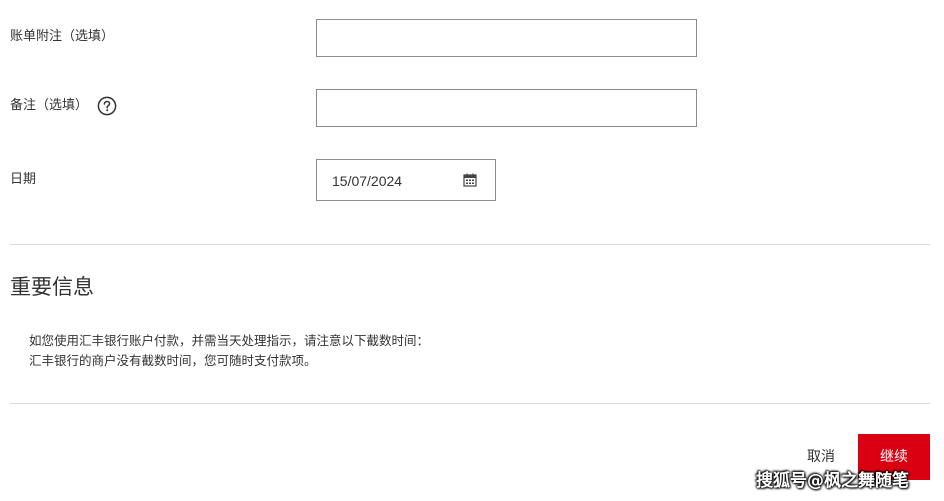  Describe the element at coordinates (832, 481) in the screenshot. I see `watermark-text: 搜狐号@枫之舞随笔` at that location.